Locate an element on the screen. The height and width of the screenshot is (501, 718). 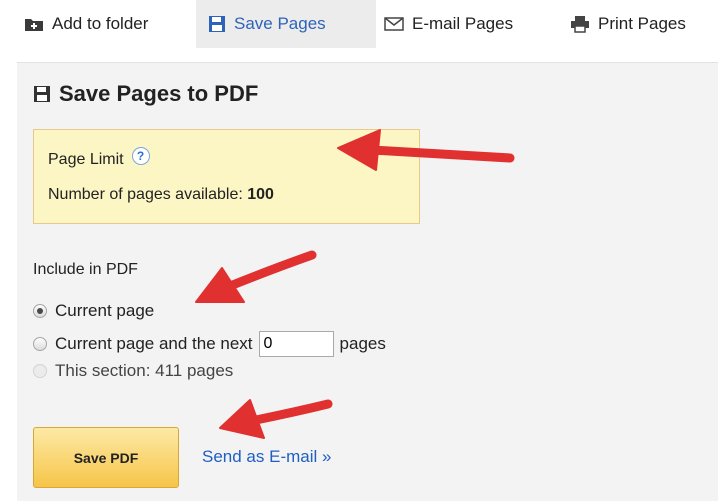
page-limit-heading: Page Limit ? is located at coordinates (99, 158).